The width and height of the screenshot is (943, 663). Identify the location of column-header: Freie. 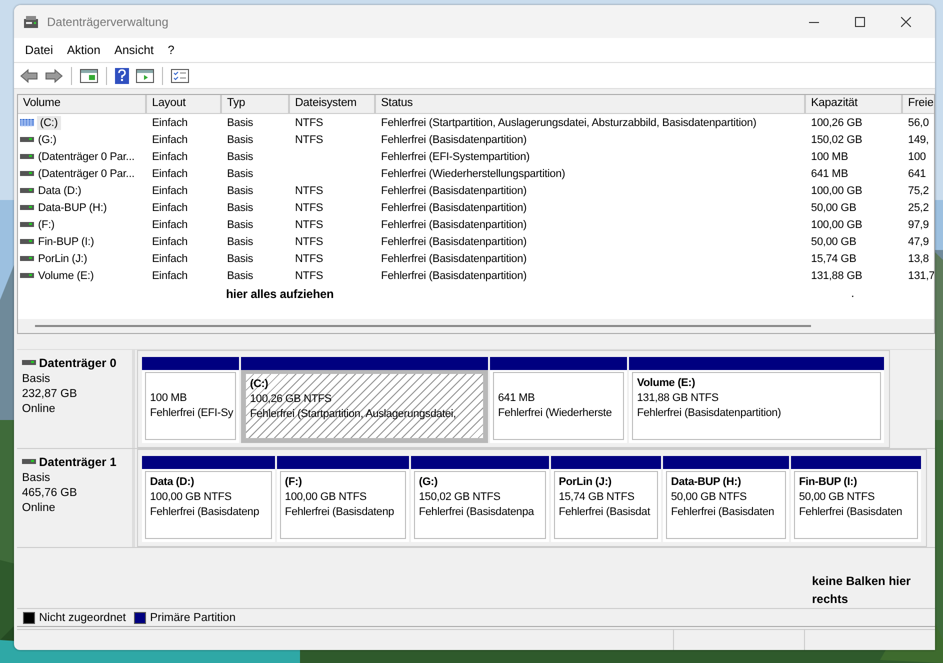
(918, 104).